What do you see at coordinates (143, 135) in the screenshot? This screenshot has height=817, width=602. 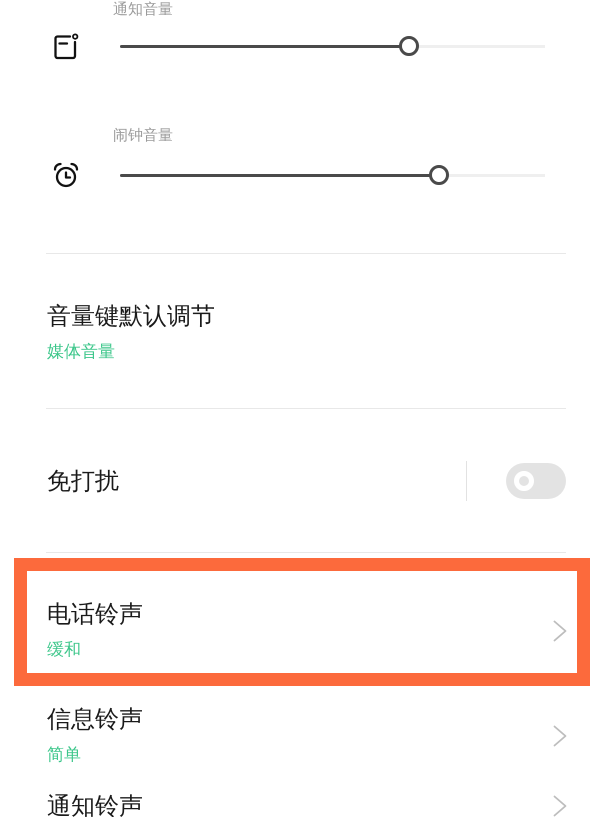 I see `slider-label: 闹钟音量` at bounding box center [143, 135].